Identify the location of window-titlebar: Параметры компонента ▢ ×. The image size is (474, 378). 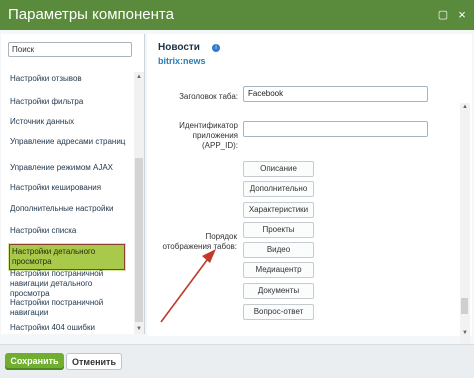
(237, 15).